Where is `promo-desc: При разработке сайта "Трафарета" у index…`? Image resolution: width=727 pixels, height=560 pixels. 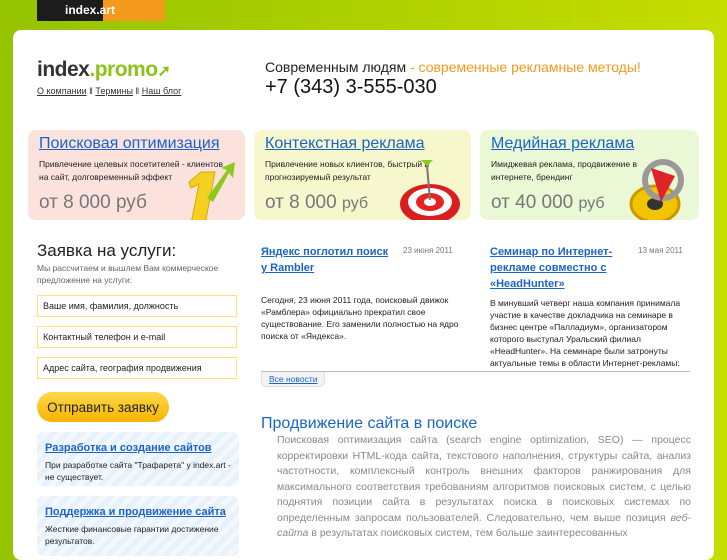 promo-desc: При разработке сайта "Трафарета" у index… is located at coordinates (138, 471).